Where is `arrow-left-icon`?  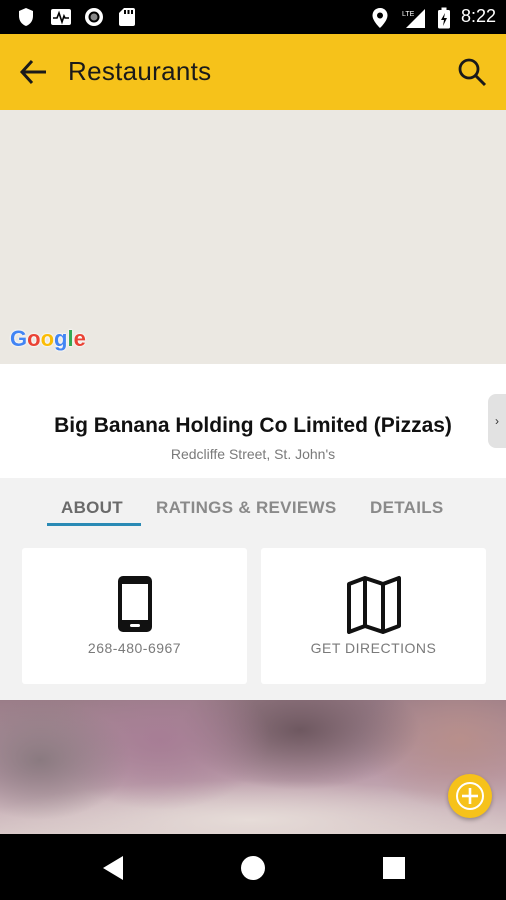
arrow-left-icon is located at coordinates (32, 72).